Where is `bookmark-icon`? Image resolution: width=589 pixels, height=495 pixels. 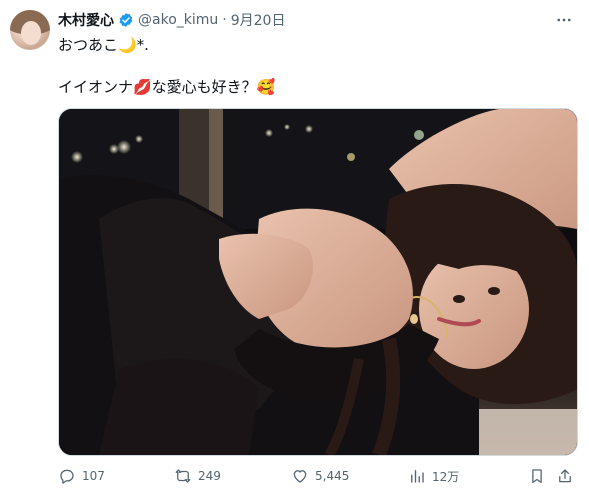
bookmark-icon is located at coordinates (537, 476).